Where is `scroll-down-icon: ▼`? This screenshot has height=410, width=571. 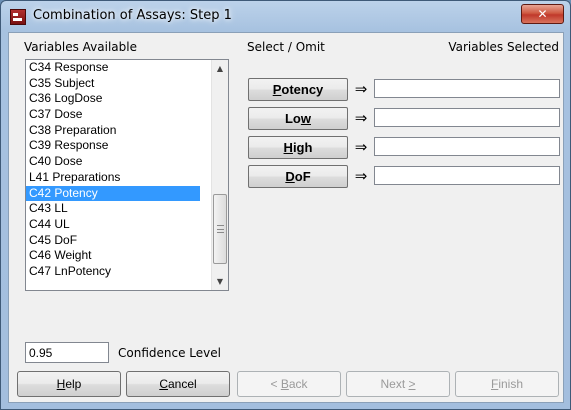
scroll-down-icon: ▼ is located at coordinates (220, 281).